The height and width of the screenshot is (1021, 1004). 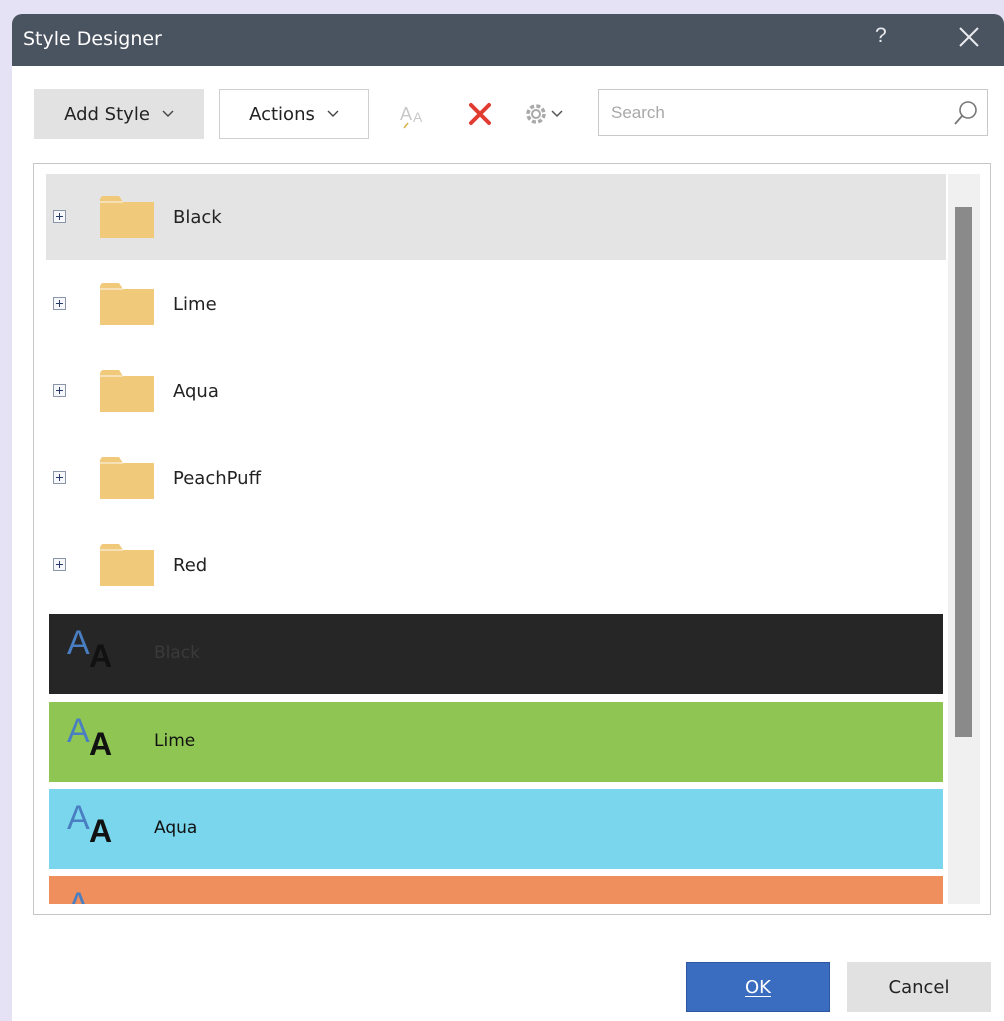 I want to click on style-label: Black, so click(x=177, y=653).